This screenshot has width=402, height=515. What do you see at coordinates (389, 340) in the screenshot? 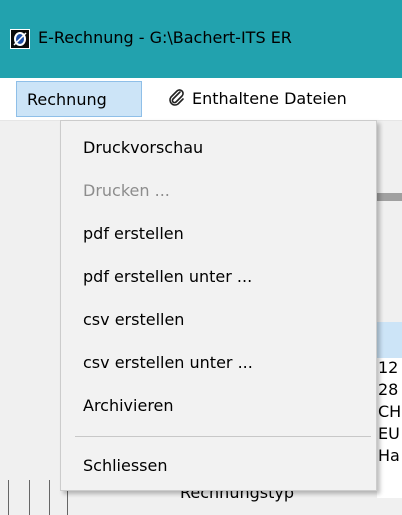
I see `selected-cell` at bounding box center [389, 340].